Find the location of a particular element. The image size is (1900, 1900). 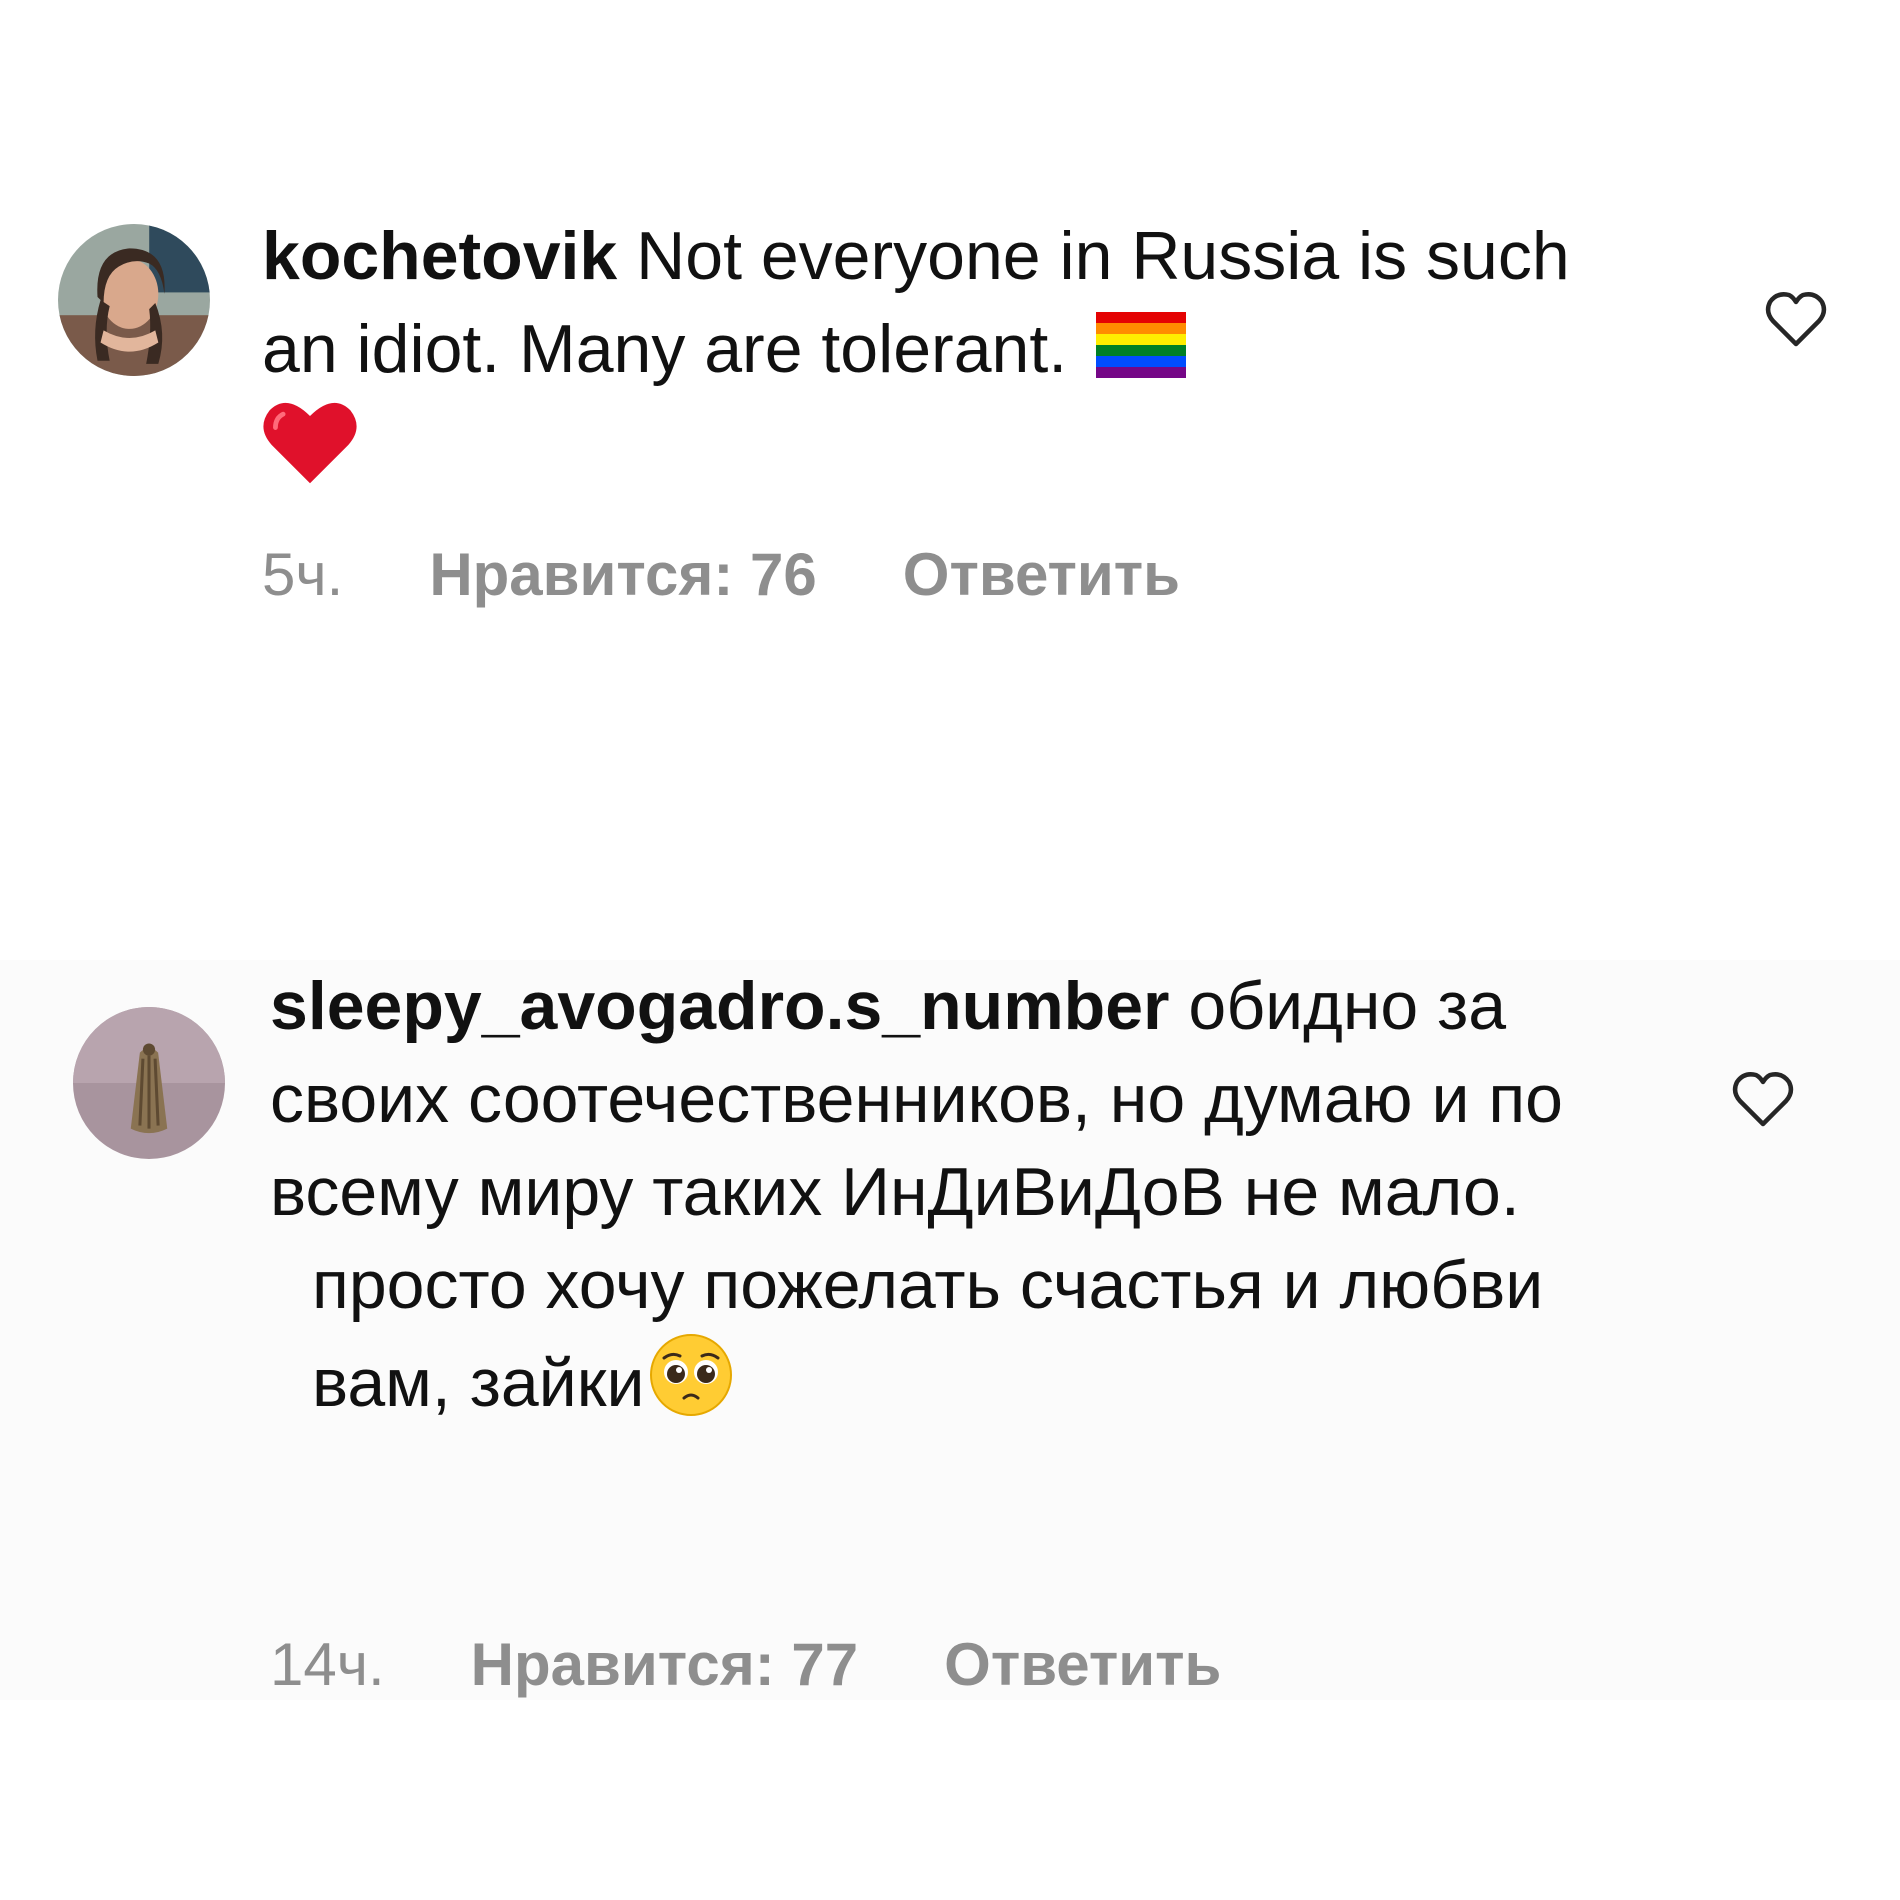

username-link: sleepy_avogadro.s_number is located at coordinates (719, 1006).